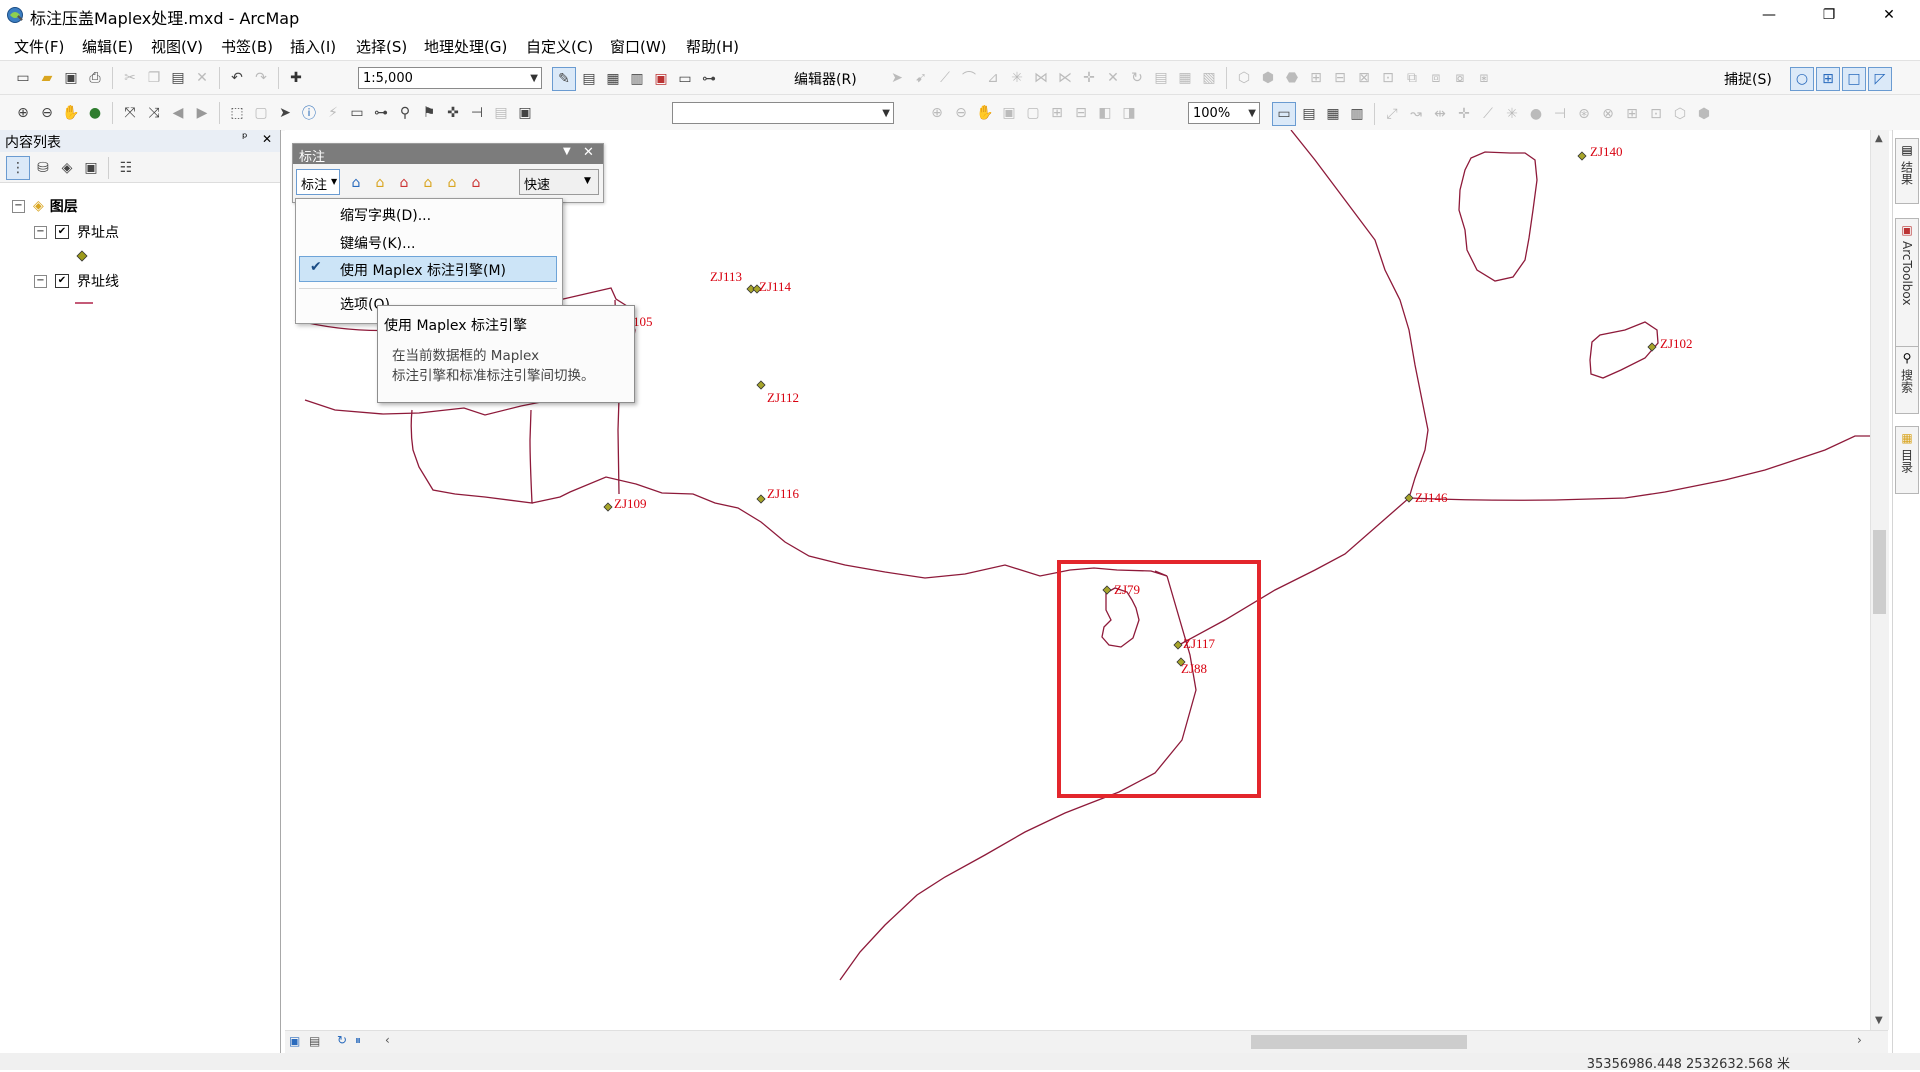  I want to click on vertex-snapping-icon: □, so click(1854, 79).